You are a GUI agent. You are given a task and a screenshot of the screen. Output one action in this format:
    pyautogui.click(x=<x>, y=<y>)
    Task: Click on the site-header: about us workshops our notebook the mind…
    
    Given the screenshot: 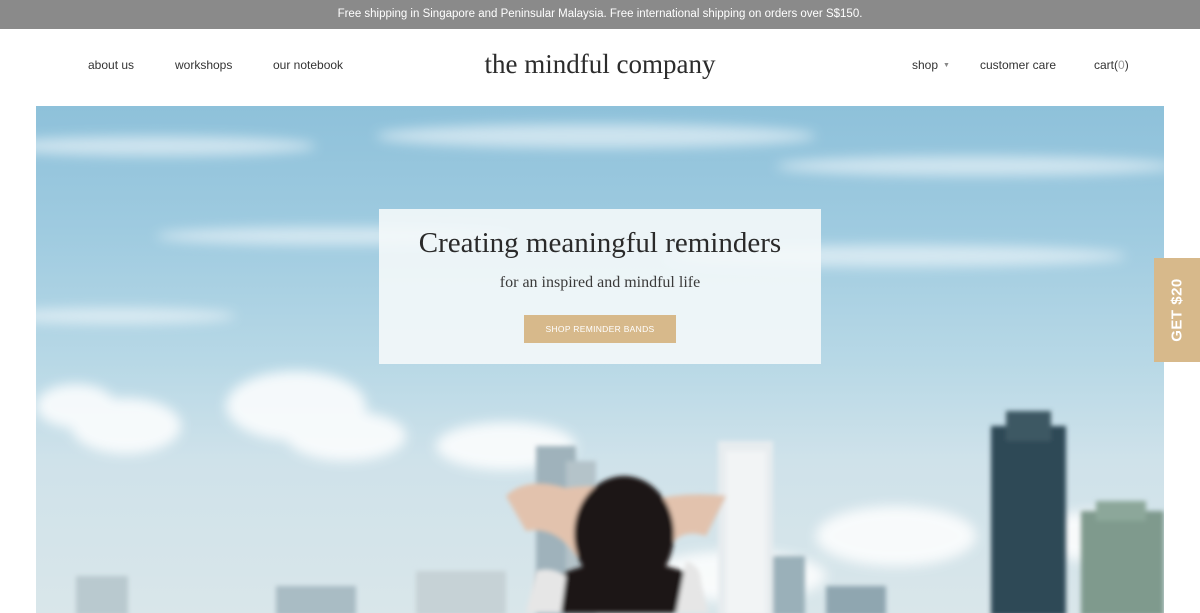 What is the action you would take?
    pyautogui.click(x=600, y=67)
    